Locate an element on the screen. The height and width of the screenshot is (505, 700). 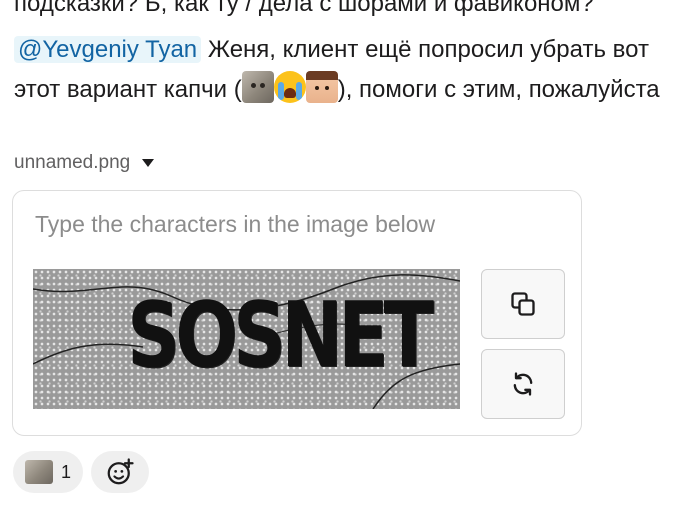
user-mention: @Yevgeniy Tyan is located at coordinates (108, 49).